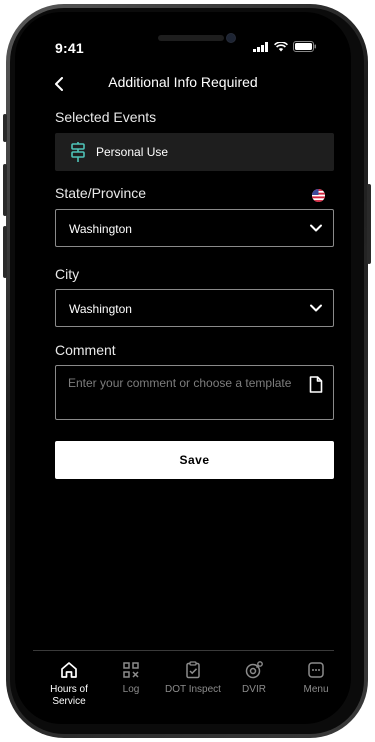 The width and height of the screenshot is (375, 742). What do you see at coordinates (106, 117) in the screenshot?
I see `selected-events-label: Selected Events` at bounding box center [106, 117].